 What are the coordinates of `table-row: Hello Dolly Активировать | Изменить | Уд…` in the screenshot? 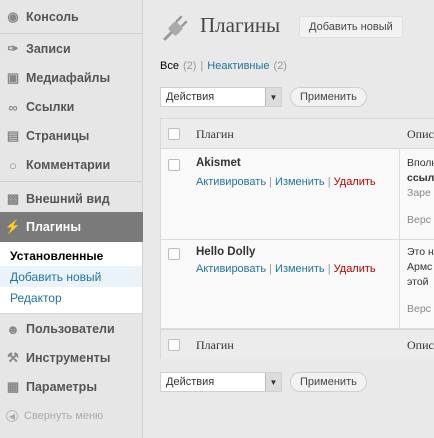 It's located at (297, 284).